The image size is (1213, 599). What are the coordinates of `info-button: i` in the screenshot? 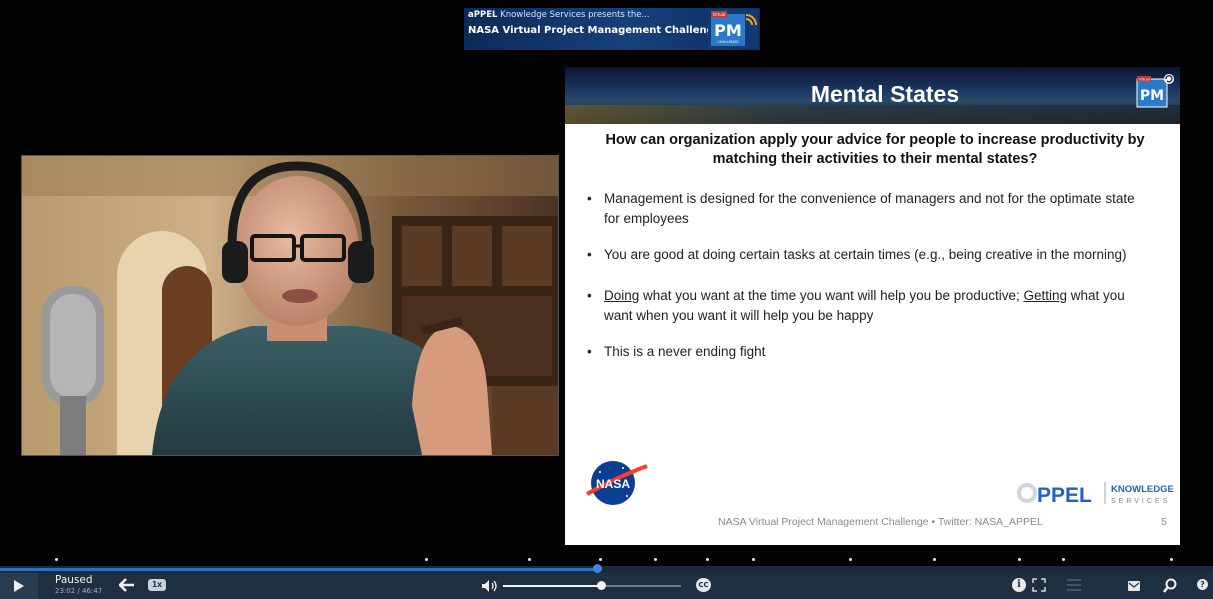 It's located at (1019, 585).